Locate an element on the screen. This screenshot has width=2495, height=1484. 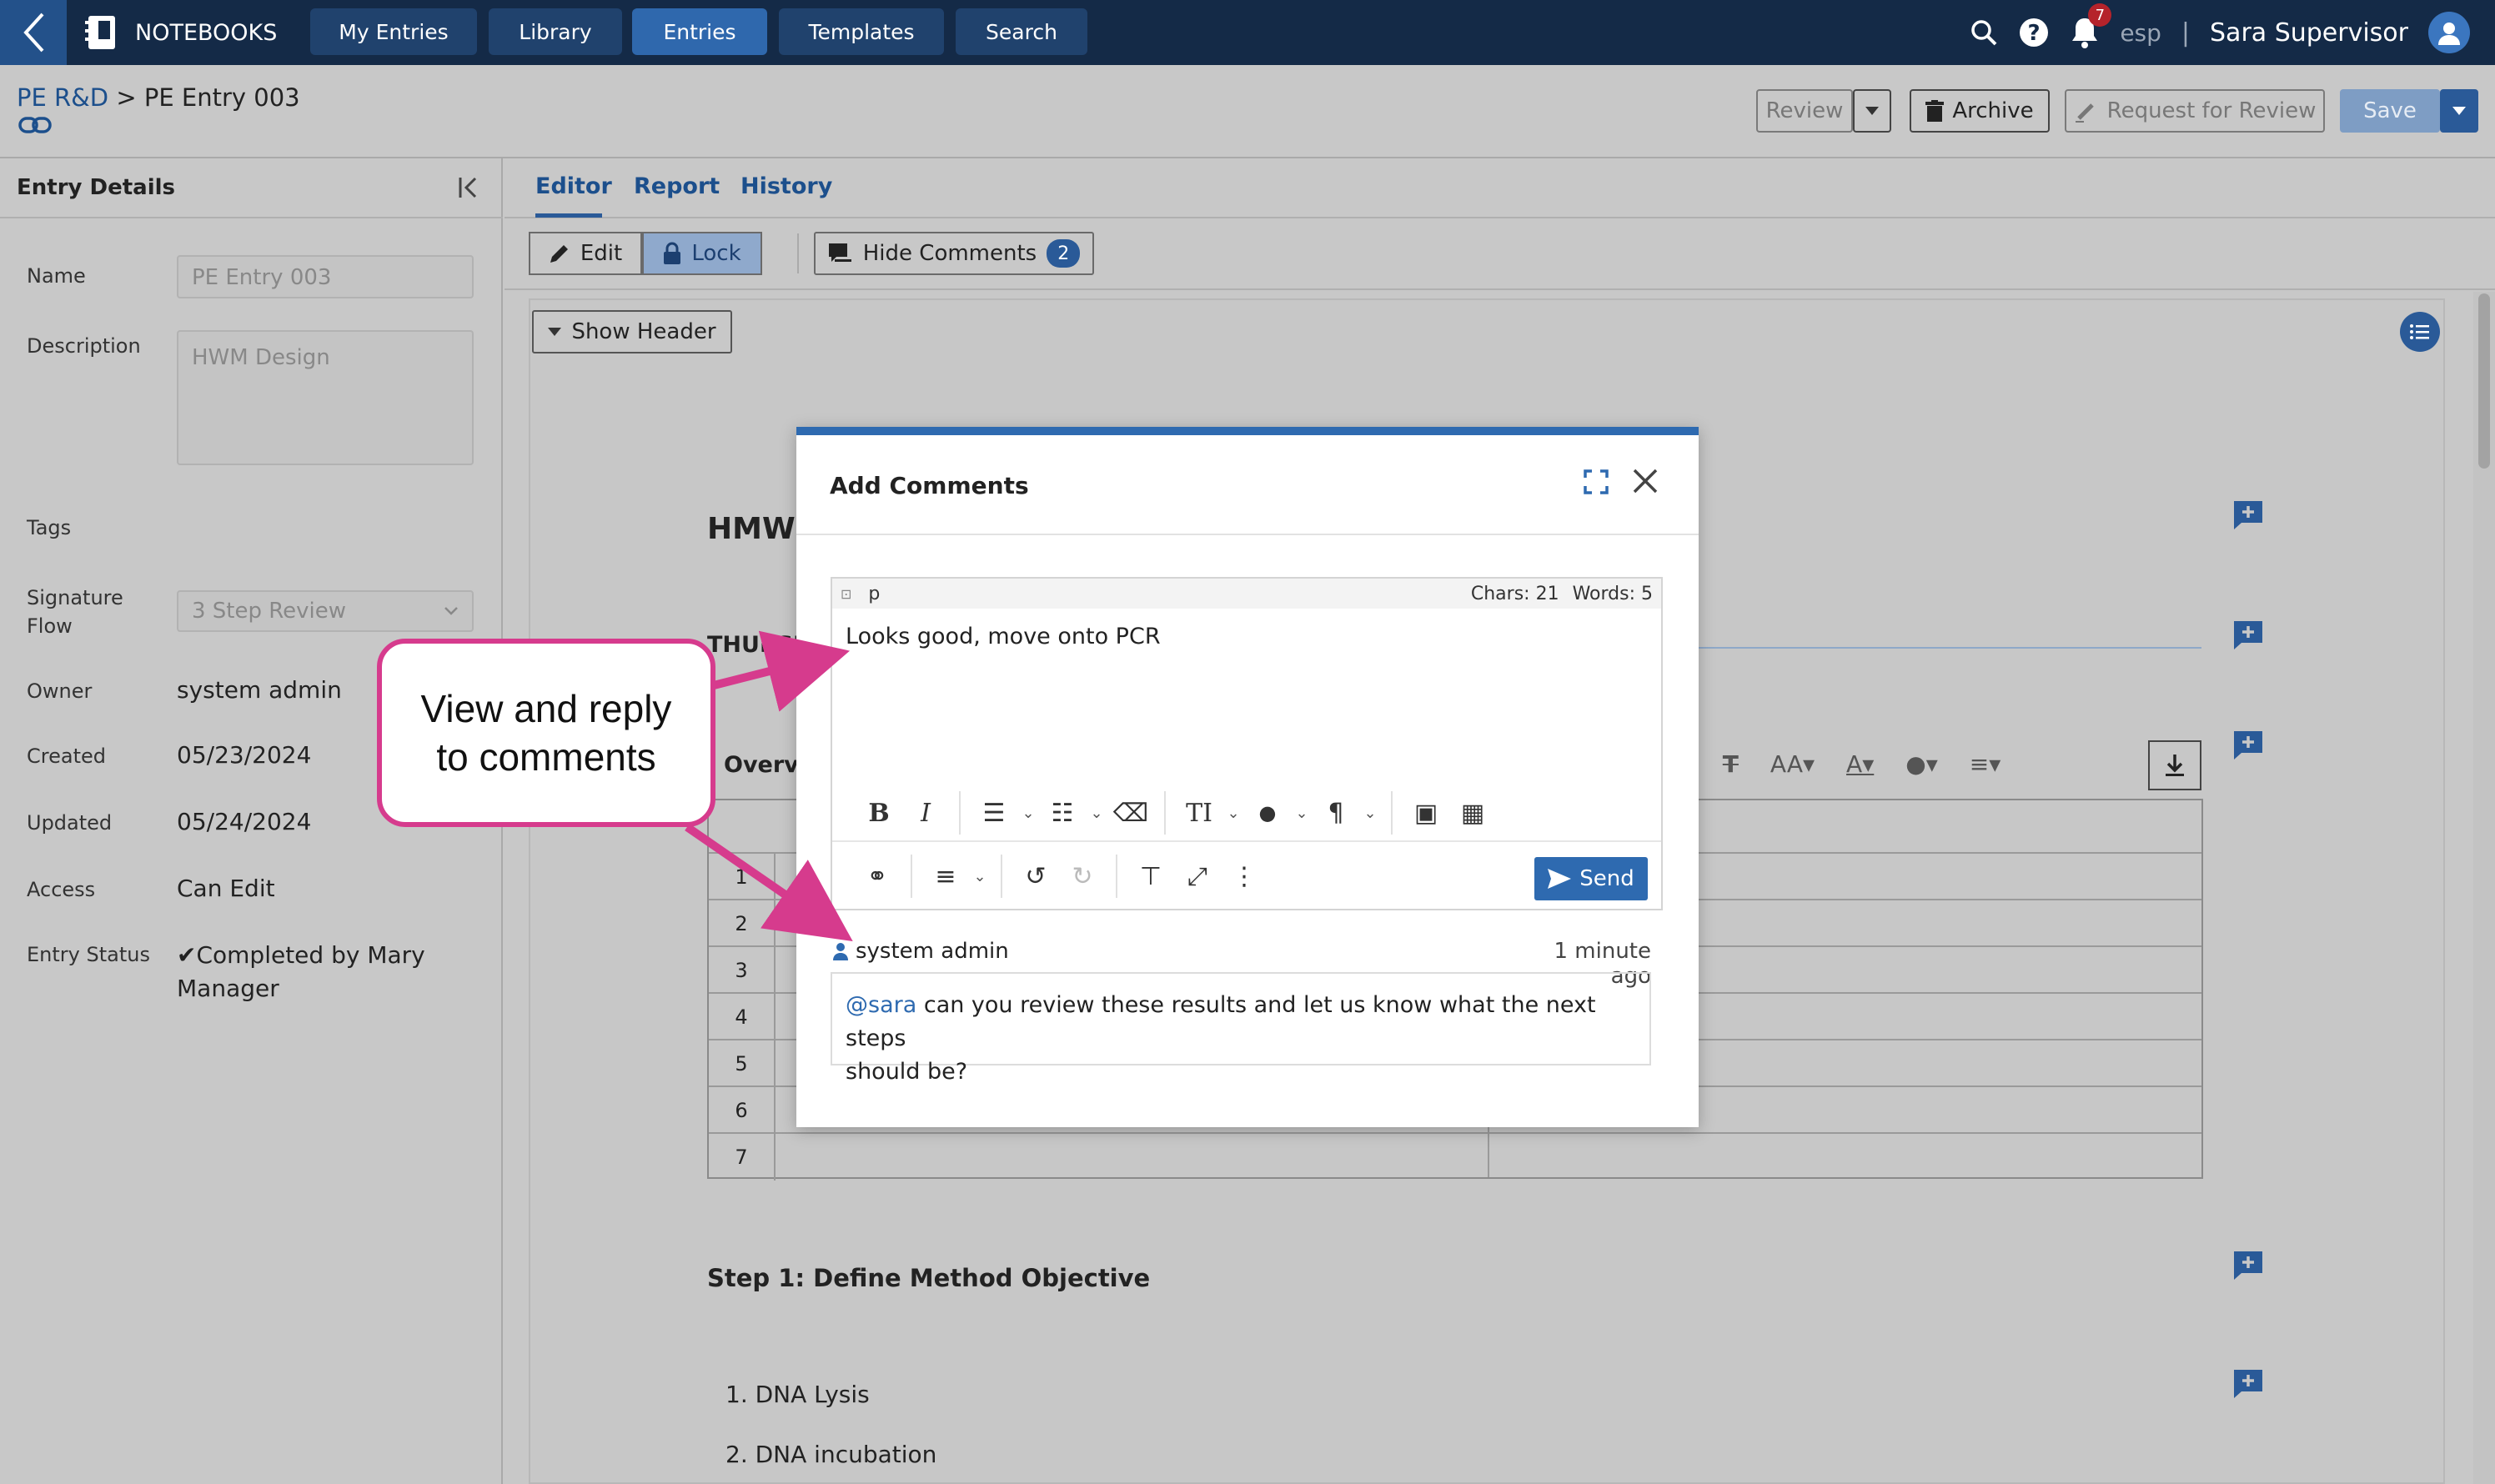
color-drop-icon: ● is located at coordinates (1267, 813).